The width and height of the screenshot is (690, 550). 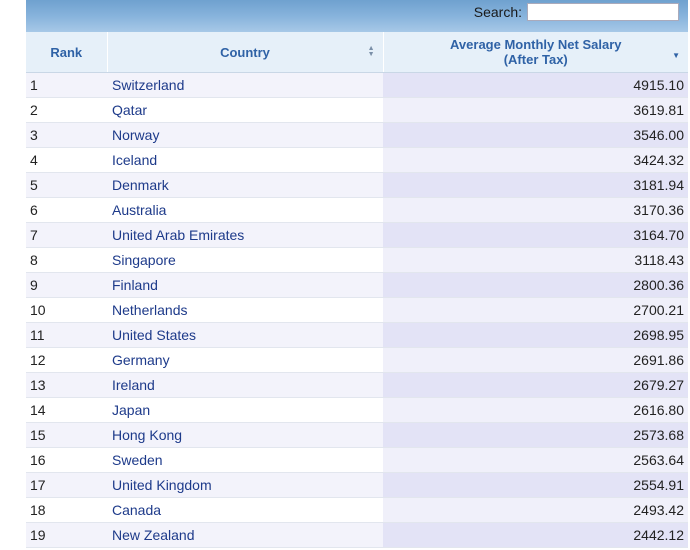 I want to click on table-row: 6 Australia 3170.36, so click(x=357, y=210).